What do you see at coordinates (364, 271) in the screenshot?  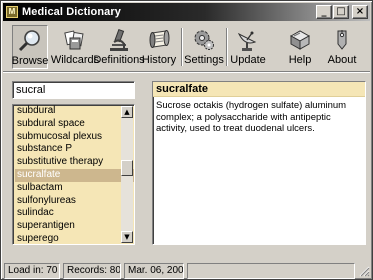 I see `resize-grip-icon` at bounding box center [364, 271].